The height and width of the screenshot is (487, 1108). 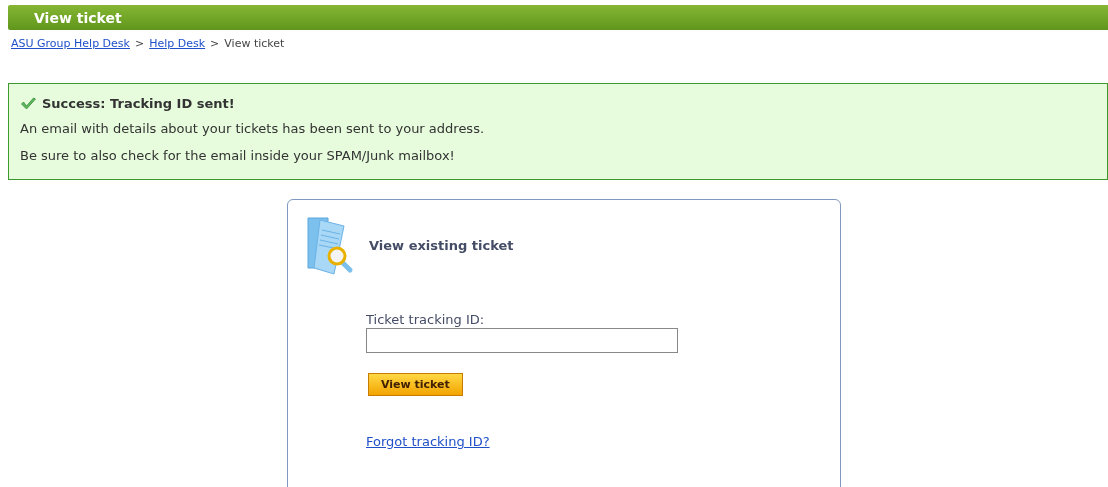 I want to click on notice-text: An email with details about your tickets has been sent to your address., so click(x=253, y=128).